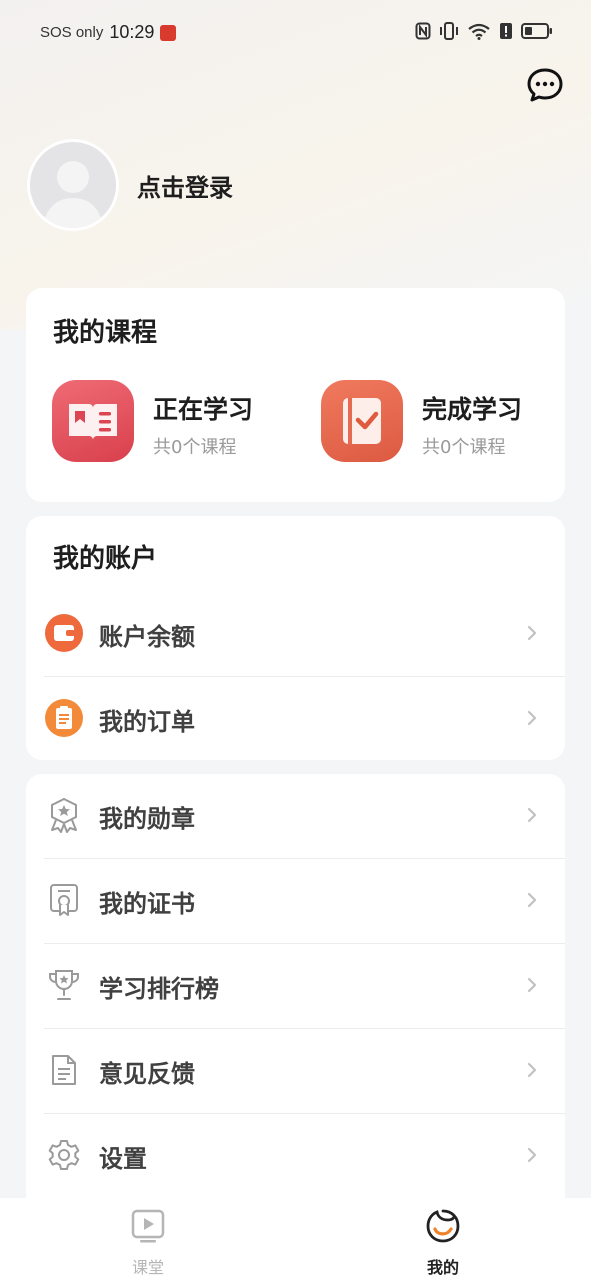  What do you see at coordinates (295, 816) in the screenshot?
I see `my-medals-row: 我的勋章` at bounding box center [295, 816].